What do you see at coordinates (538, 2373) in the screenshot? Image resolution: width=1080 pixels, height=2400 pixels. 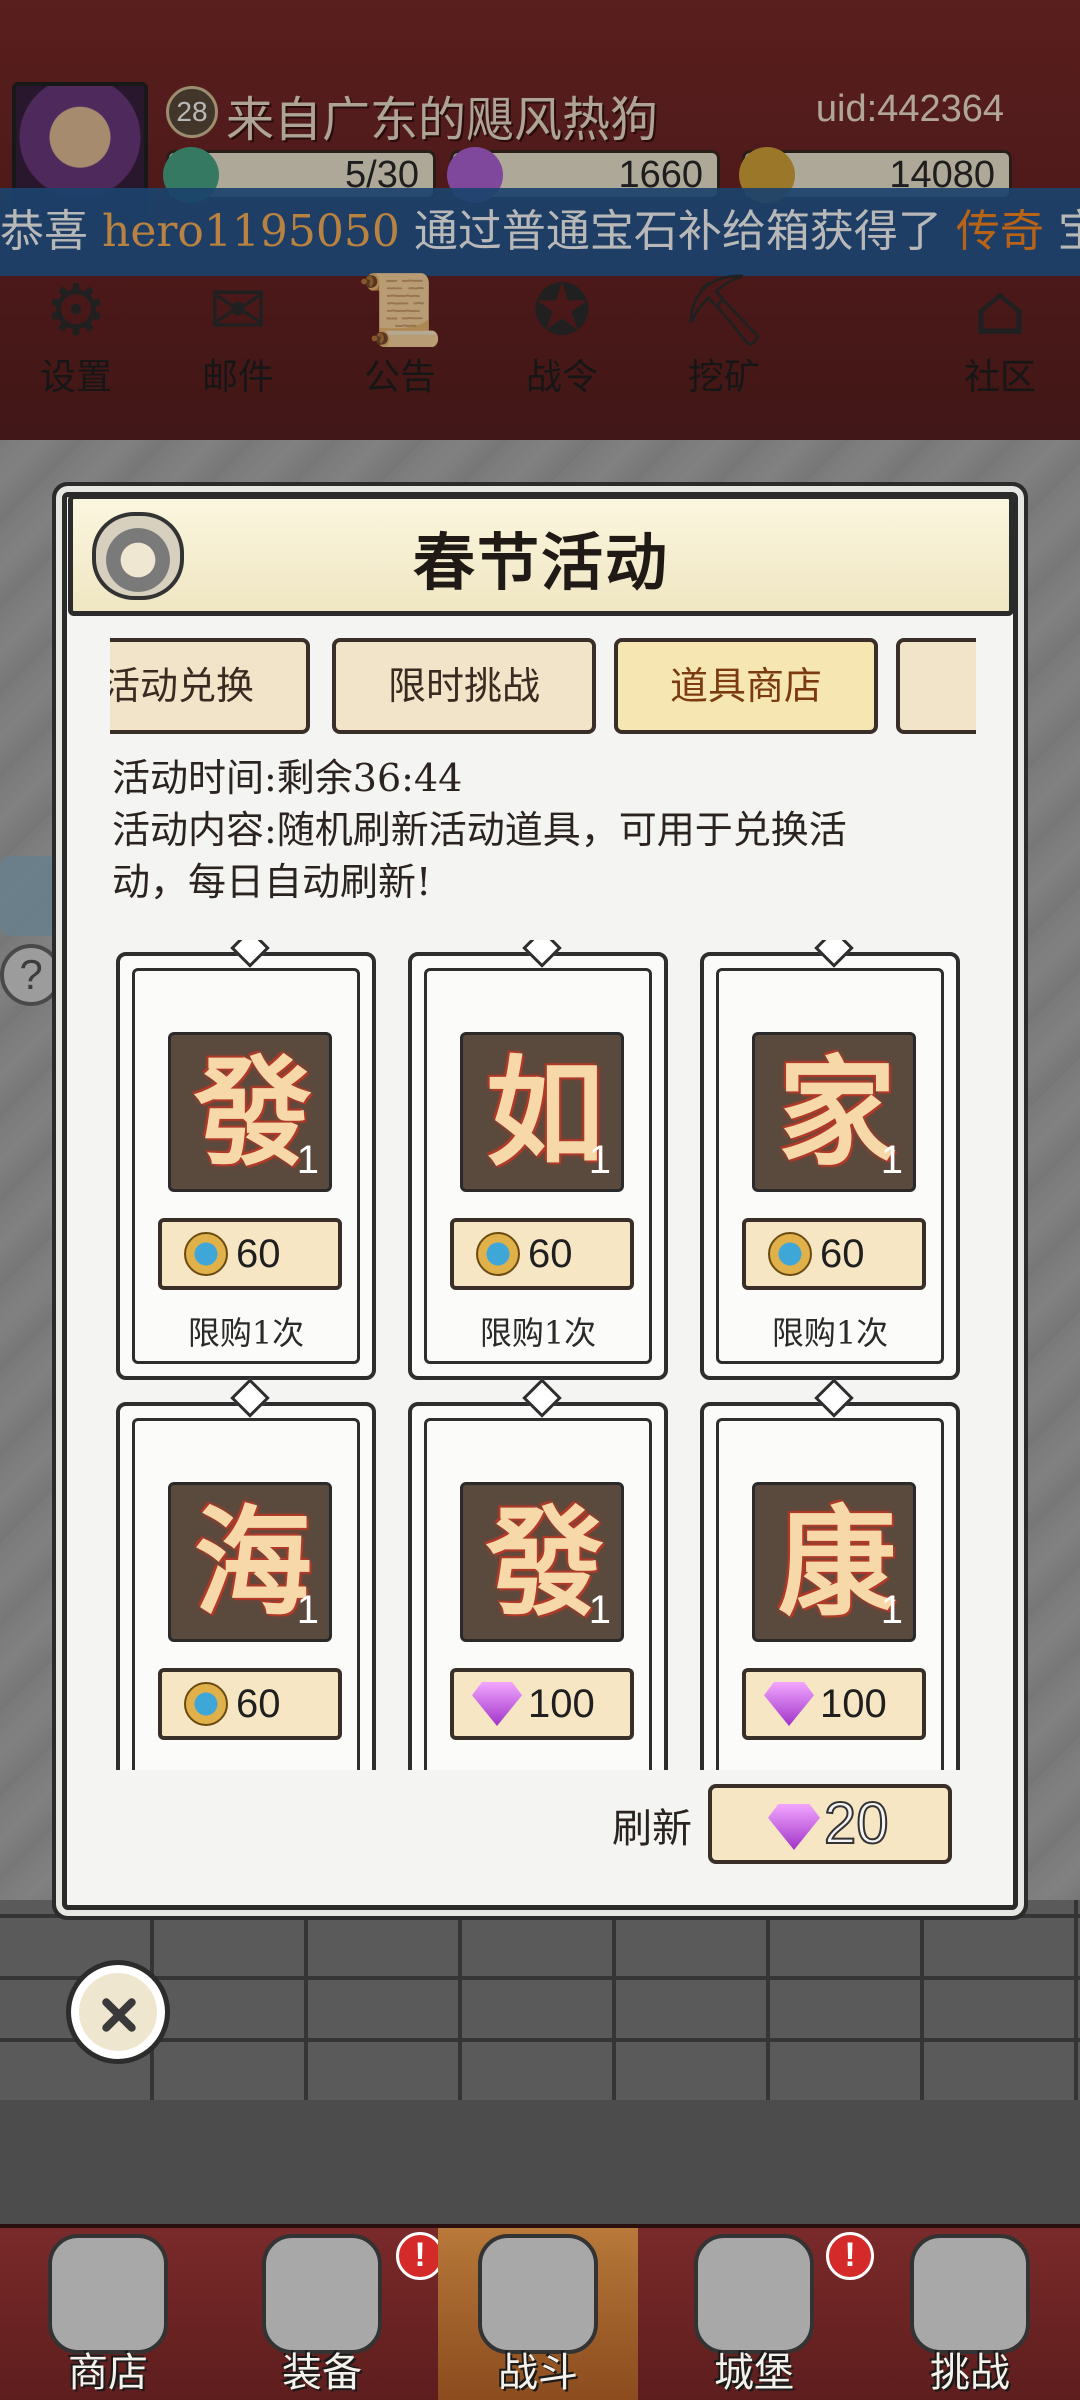 I see `nav-battle-label: 战斗` at bounding box center [538, 2373].